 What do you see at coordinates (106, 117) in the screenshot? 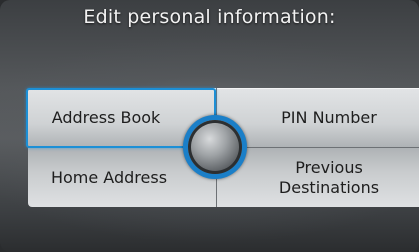
I see `address-book-label: Address Book` at bounding box center [106, 117].